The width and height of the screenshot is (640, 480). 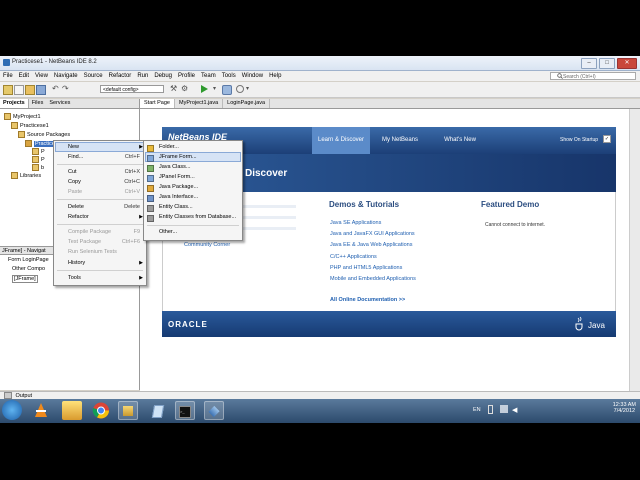 What do you see at coordinates (163, 76) in the screenshot?
I see `menu-debug: Debug` at bounding box center [163, 76].